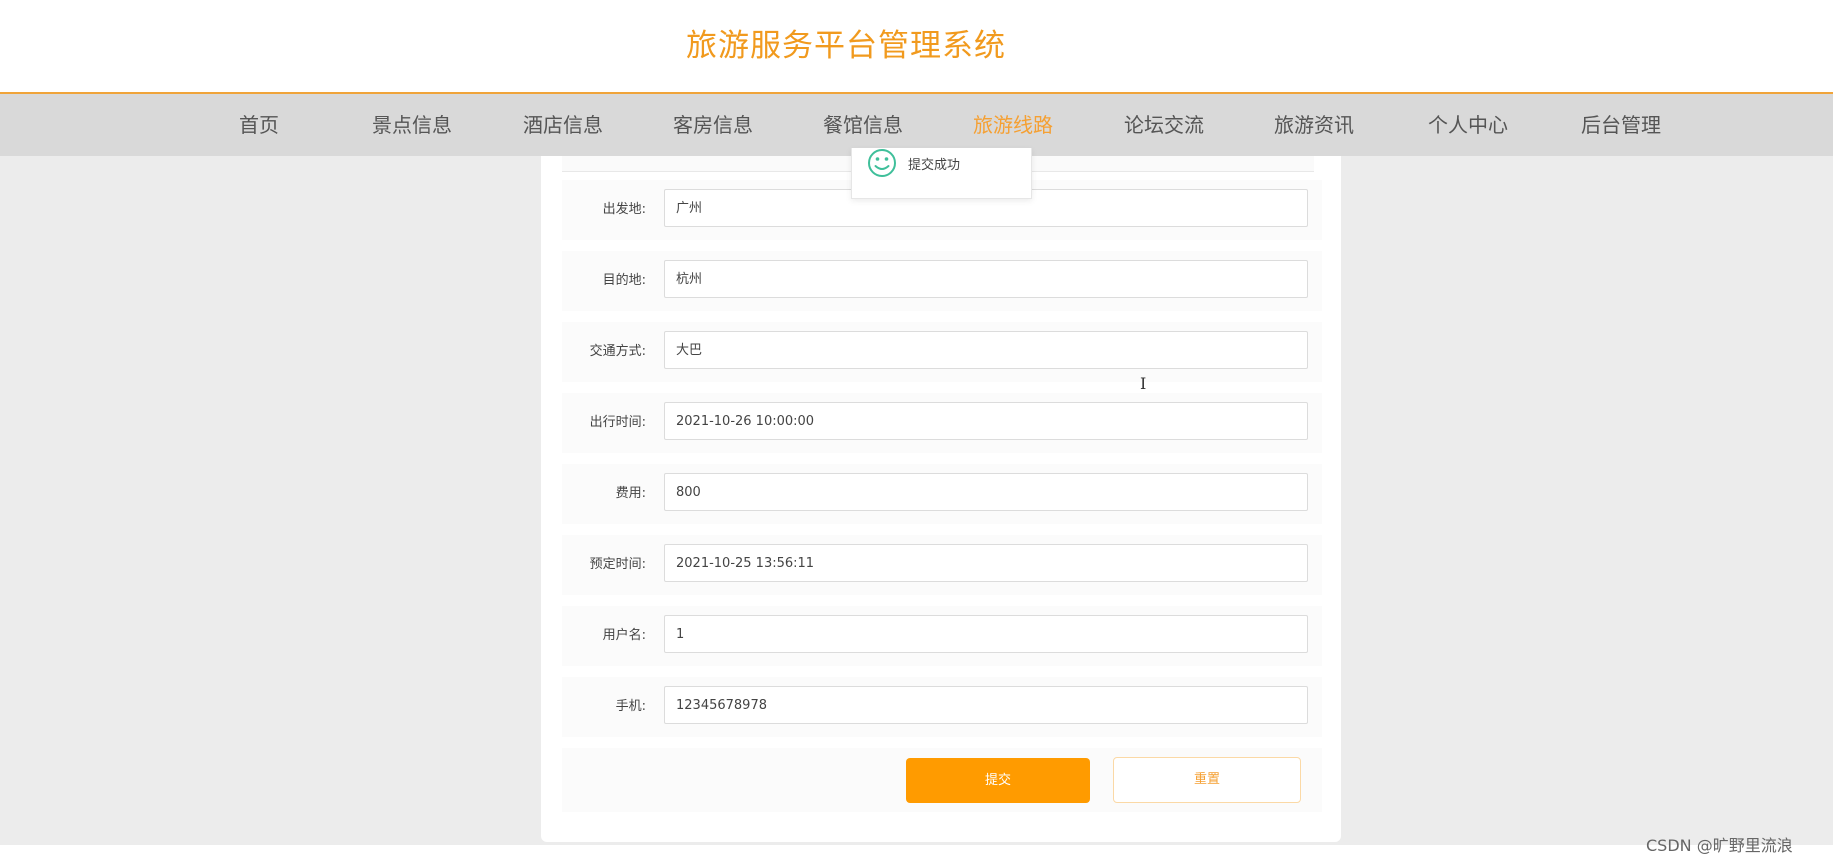 This screenshot has height=863, width=1833. Describe the element at coordinates (986, 705) in the screenshot. I see `phone-input: 12345678978` at that location.